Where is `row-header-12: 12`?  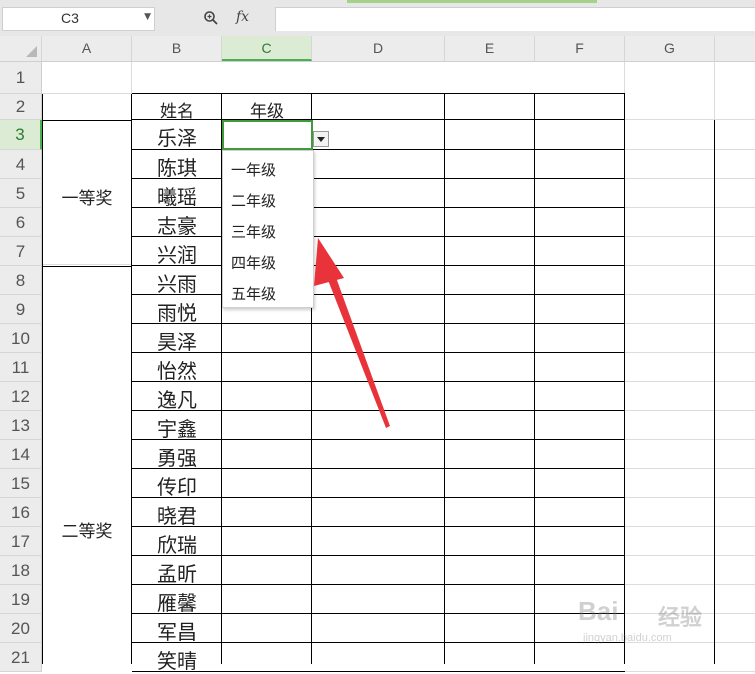 row-header-12: 12 is located at coordinates (21, 396).